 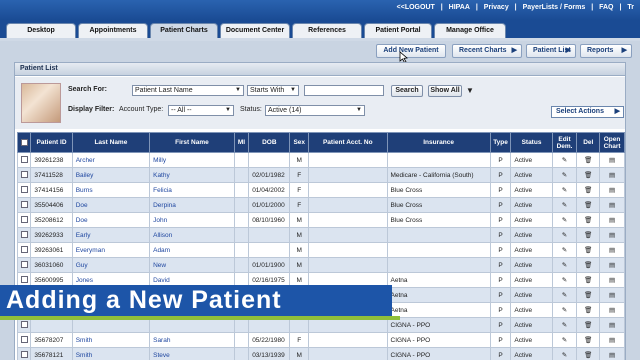 I want to click on cell-last-name: Doe, so click(x=111, y=205).